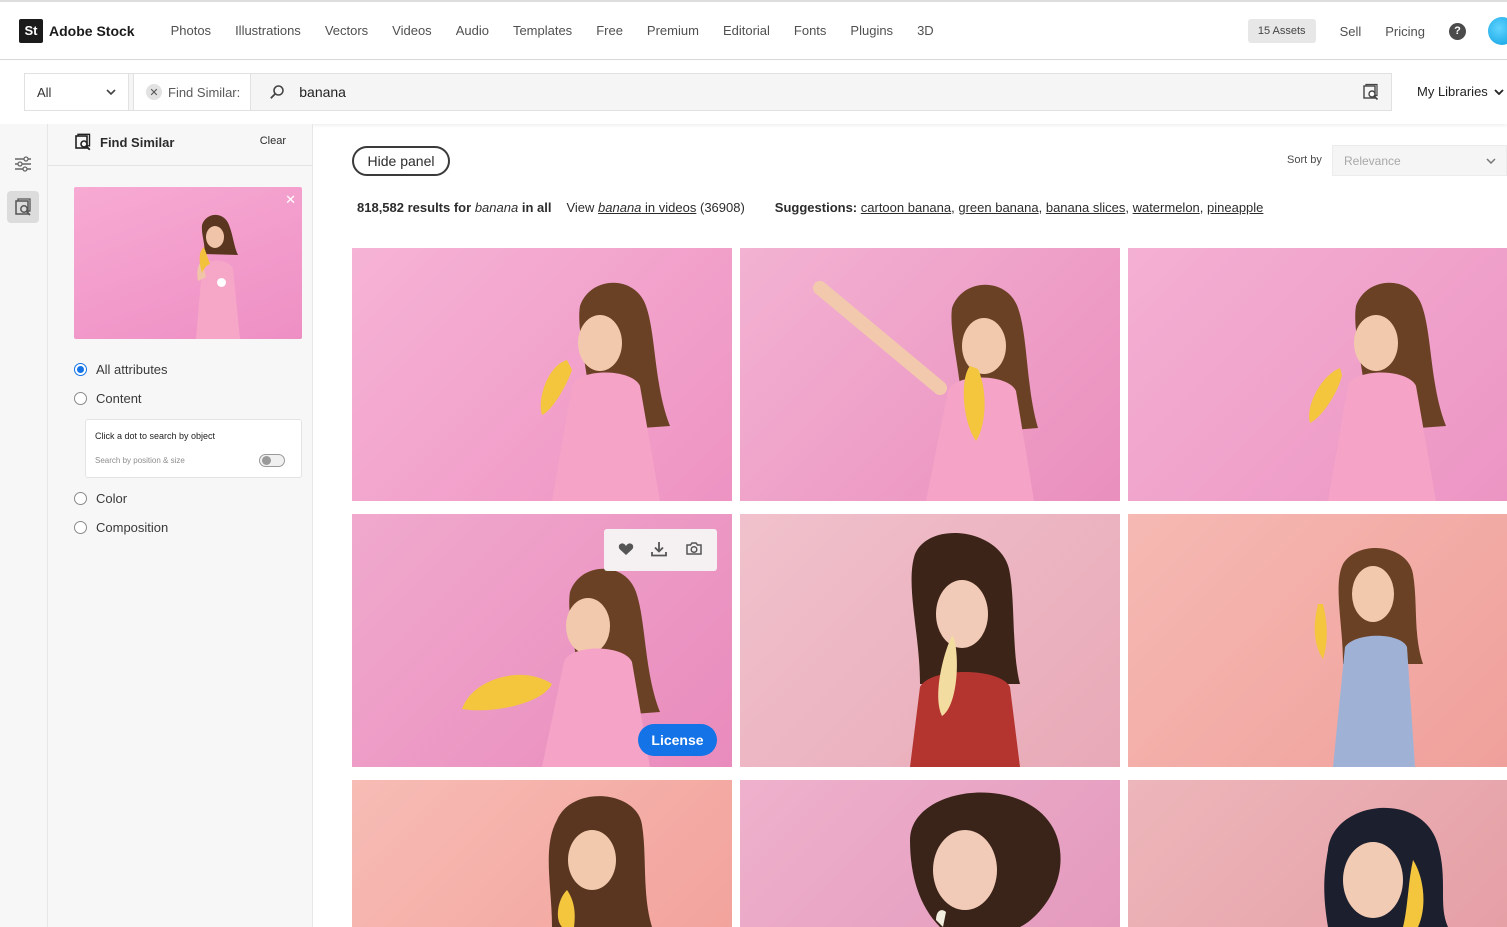  I want to click on nav-vectors: Vectors, so click(346, 30).